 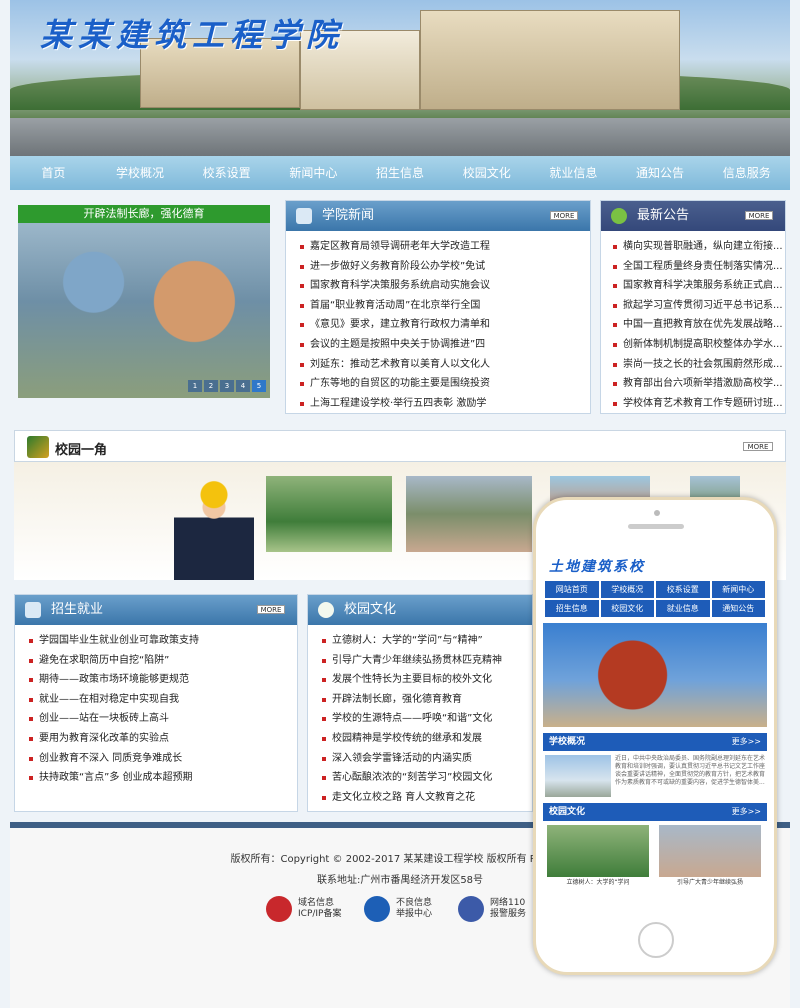 What do you see at coordinates (738, 589) in the screenshot?
I see `mobile-nav-news: 新闻中心` at bounding box center [738, 589].